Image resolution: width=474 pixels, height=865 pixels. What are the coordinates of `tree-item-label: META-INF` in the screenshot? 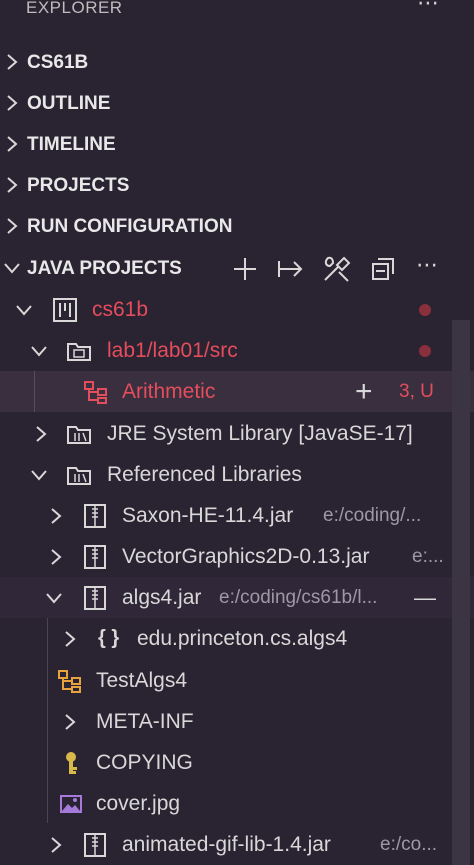 It's located at (145, 721).